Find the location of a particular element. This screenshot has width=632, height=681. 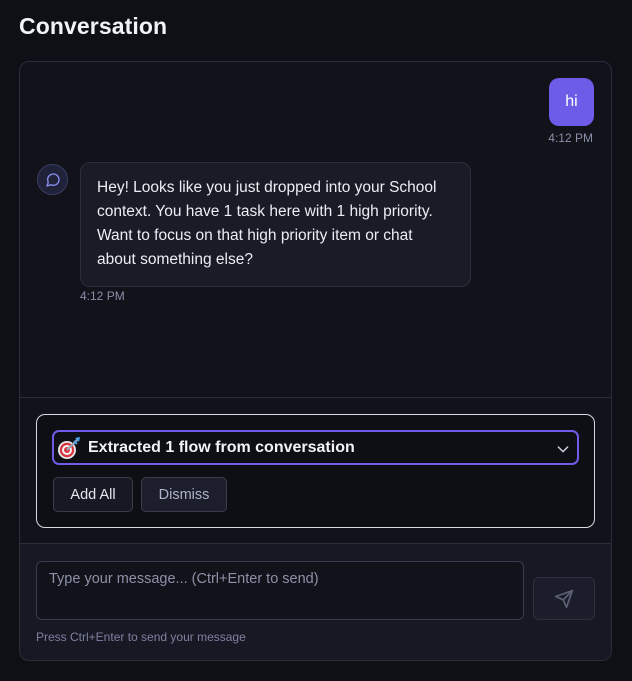

user-message-time: 4:12 PM is located at coordinates (570, 138).